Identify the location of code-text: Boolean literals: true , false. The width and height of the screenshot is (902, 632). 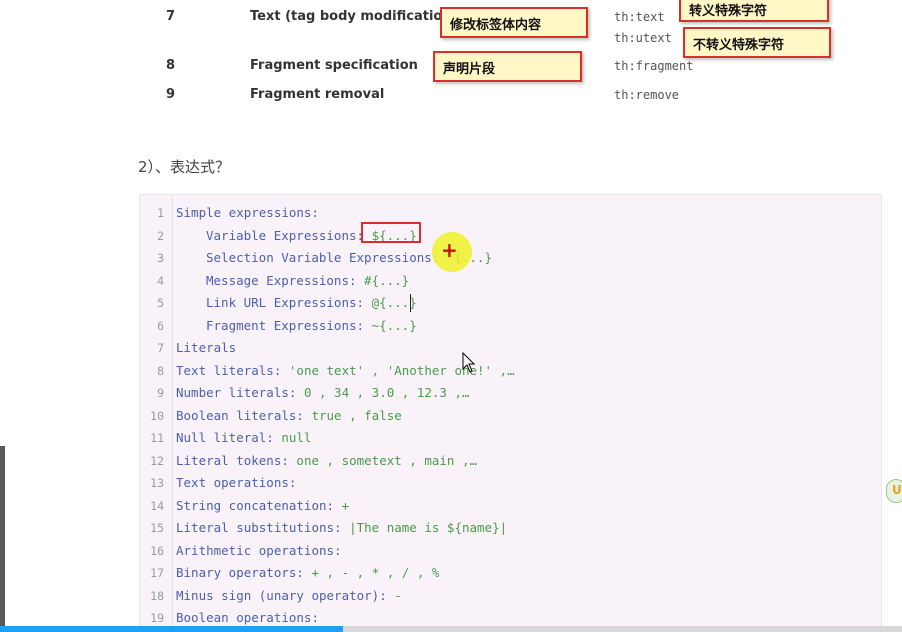
(289, 415).